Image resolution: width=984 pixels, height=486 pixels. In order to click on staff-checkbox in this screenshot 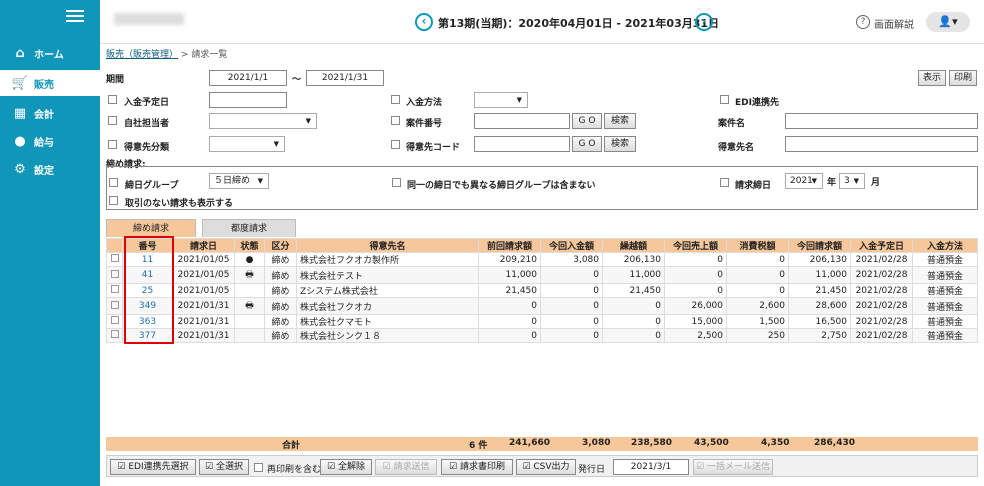, I will do `click(112, 120)`.